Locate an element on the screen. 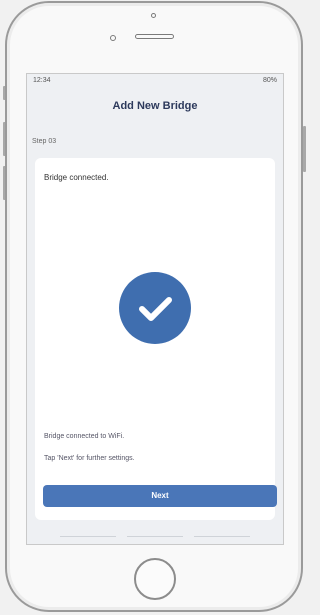 The width and height of the screenshot is (320, 615). wifi-connected-message: Bridge connected to WiFi. is located at coordinates (84, 436).